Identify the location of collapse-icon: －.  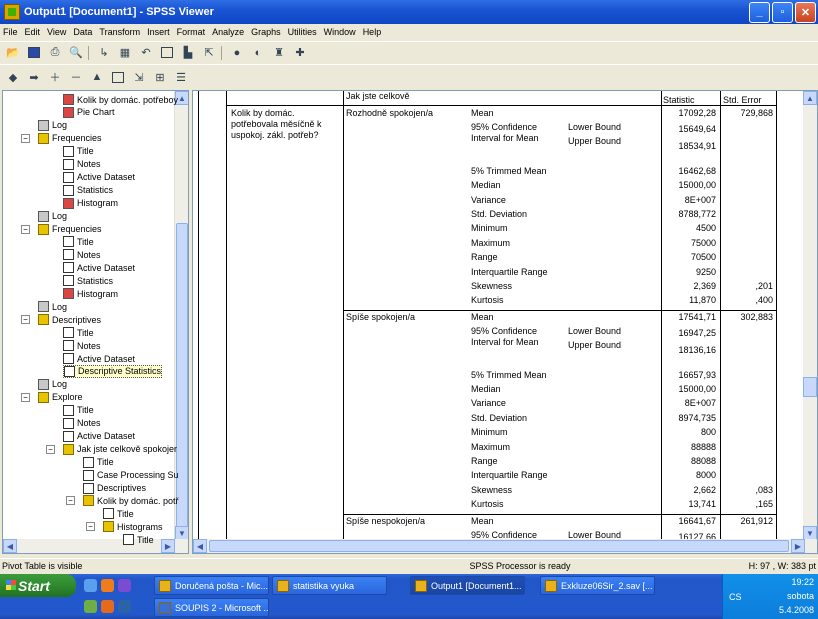
(76, 77).